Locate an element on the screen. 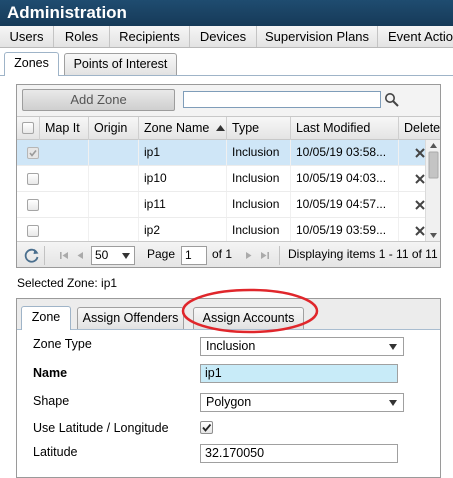 The width and height of the screenshot is (453, 478). select-all-header is located at coordinates (28, 128).